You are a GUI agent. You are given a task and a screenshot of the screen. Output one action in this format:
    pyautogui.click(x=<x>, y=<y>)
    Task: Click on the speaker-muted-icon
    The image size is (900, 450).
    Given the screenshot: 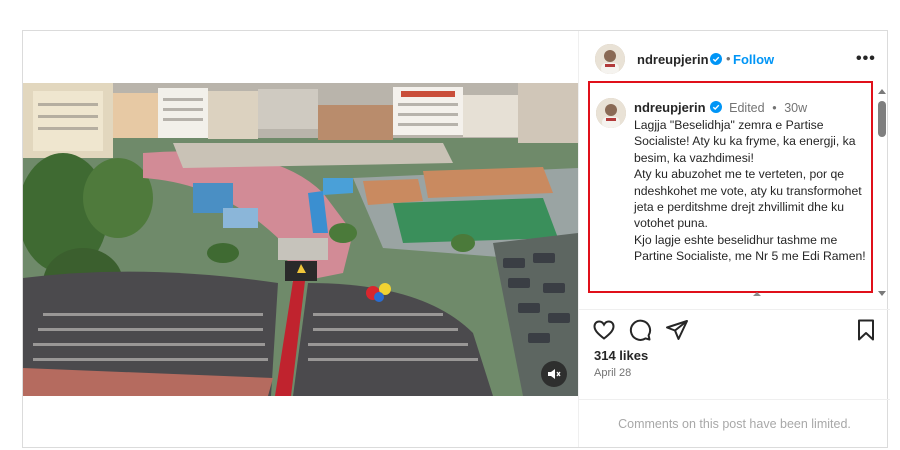 What is the action you would take?
    pyautogui.click(x=554, y=374)
    